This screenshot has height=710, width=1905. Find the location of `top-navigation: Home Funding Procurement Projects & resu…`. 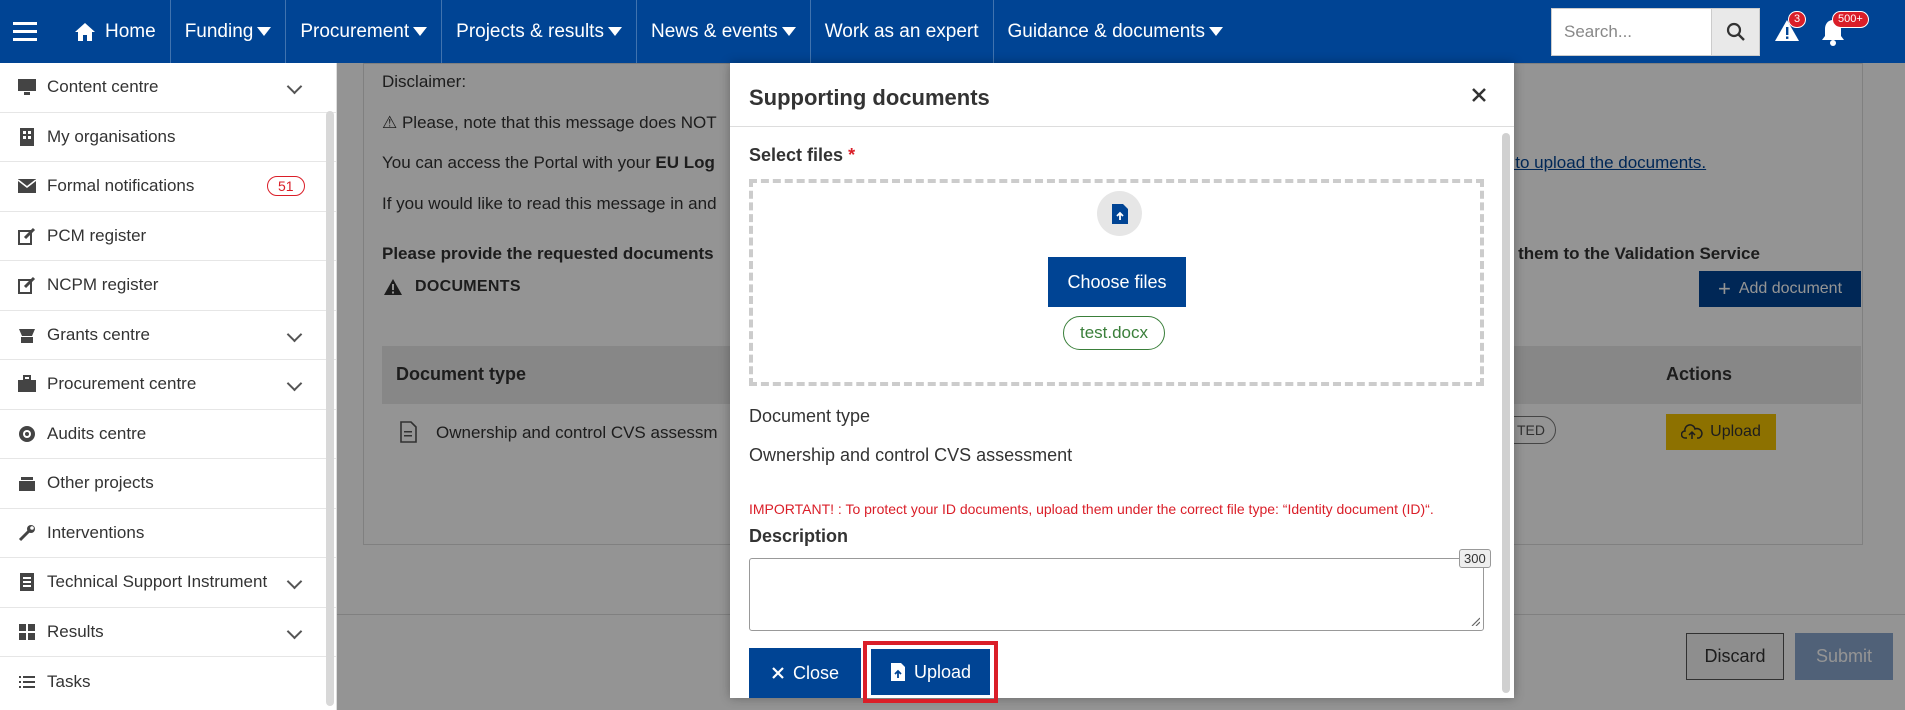

top-navigation: Home Funding Procurement Projects & resu… is located at coordinates (952, 31).